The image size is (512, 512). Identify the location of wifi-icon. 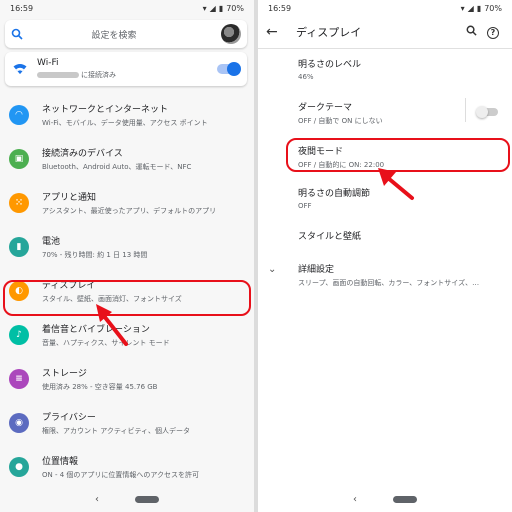
(20, 69).